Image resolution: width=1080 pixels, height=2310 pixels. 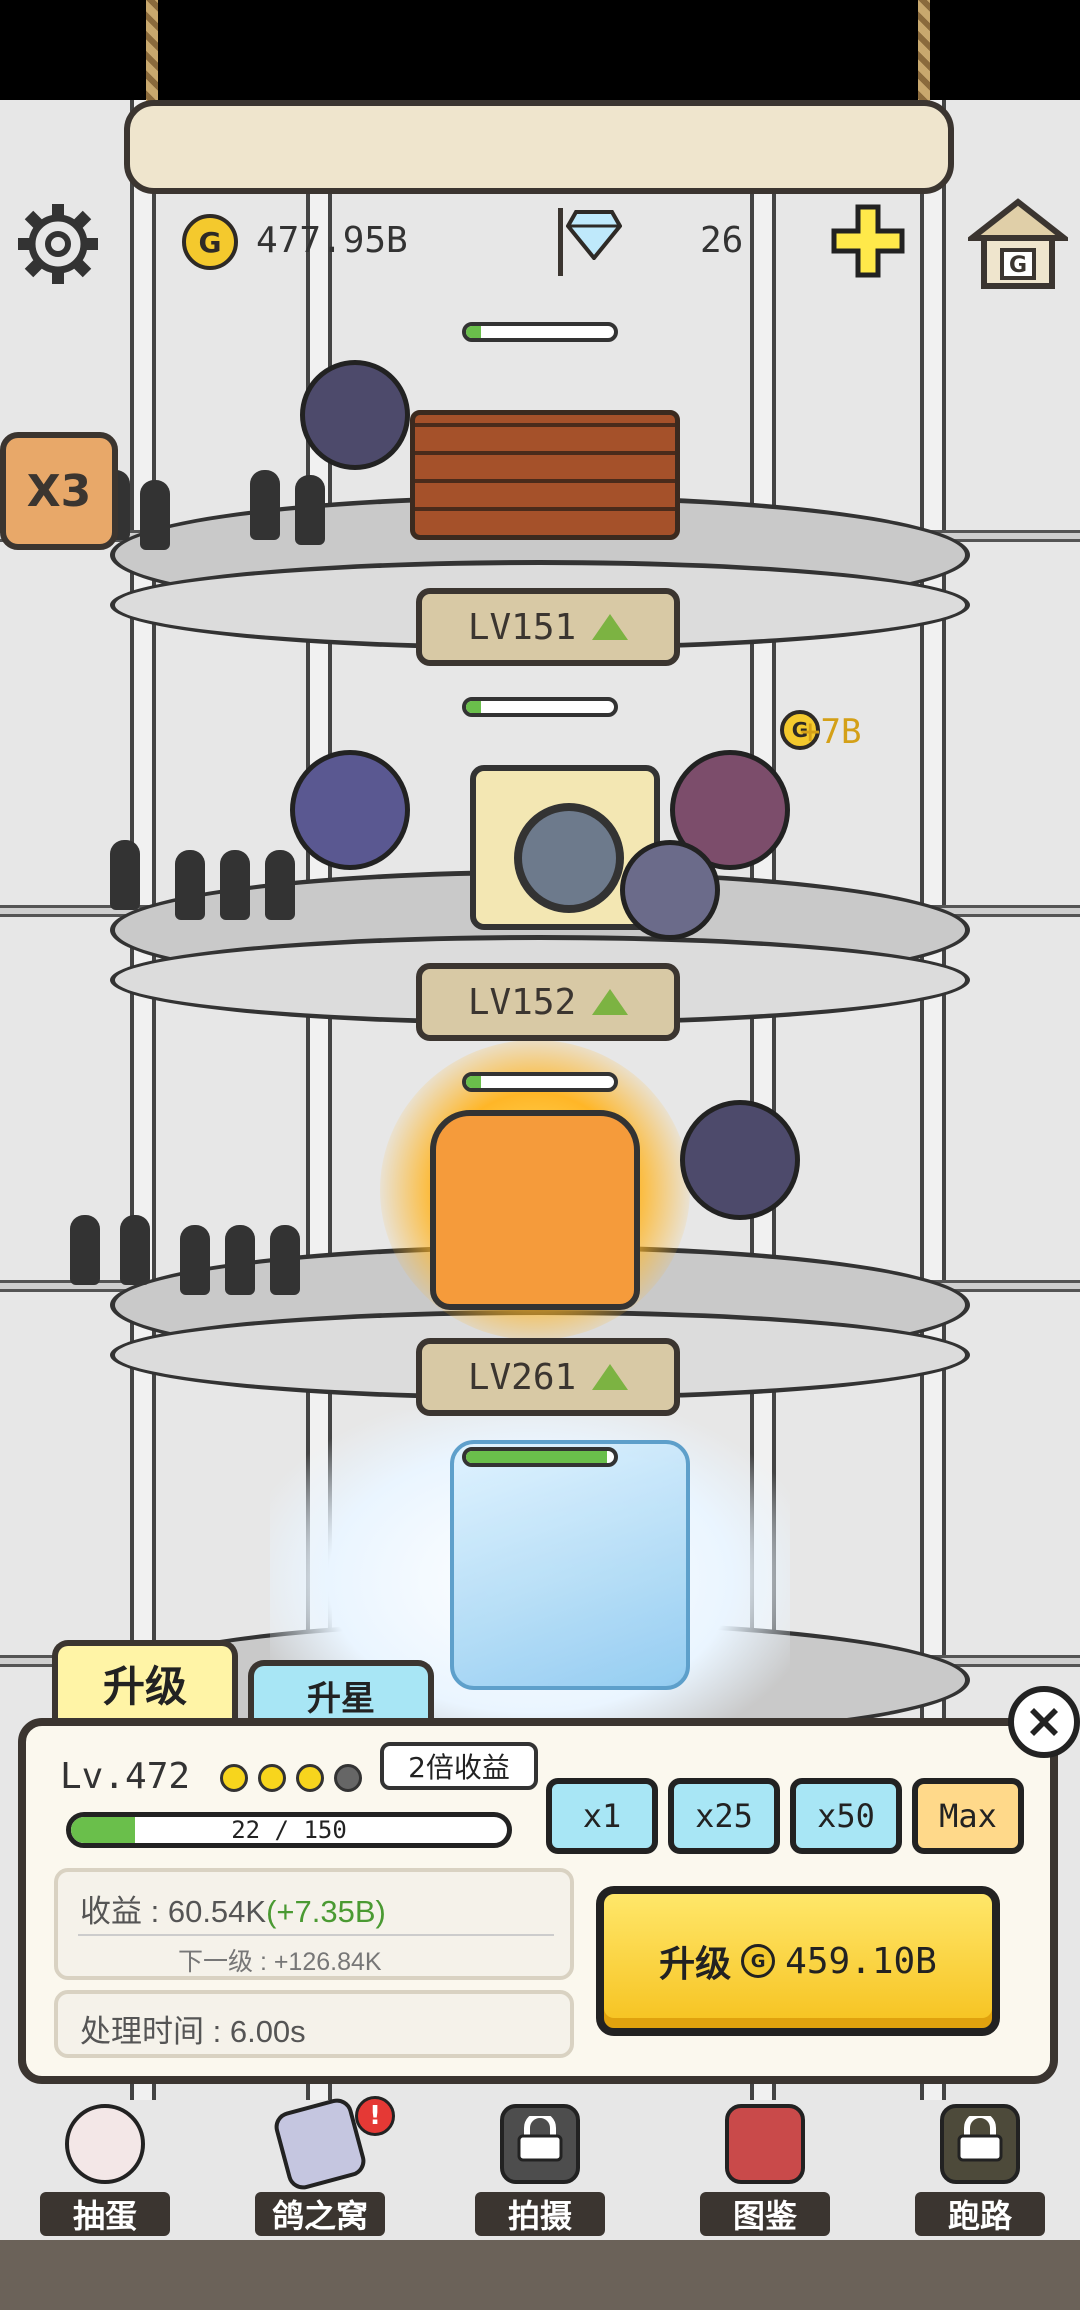 I want to click on nav-camera: 拍摄, so click(x=540, y=2166).